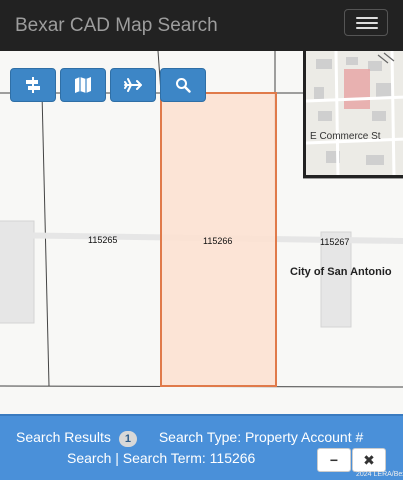 The height and width of the screenshot is (480, 403). I want to click on search-term-text: Search | Search Term: 115266, so click(161, 458).